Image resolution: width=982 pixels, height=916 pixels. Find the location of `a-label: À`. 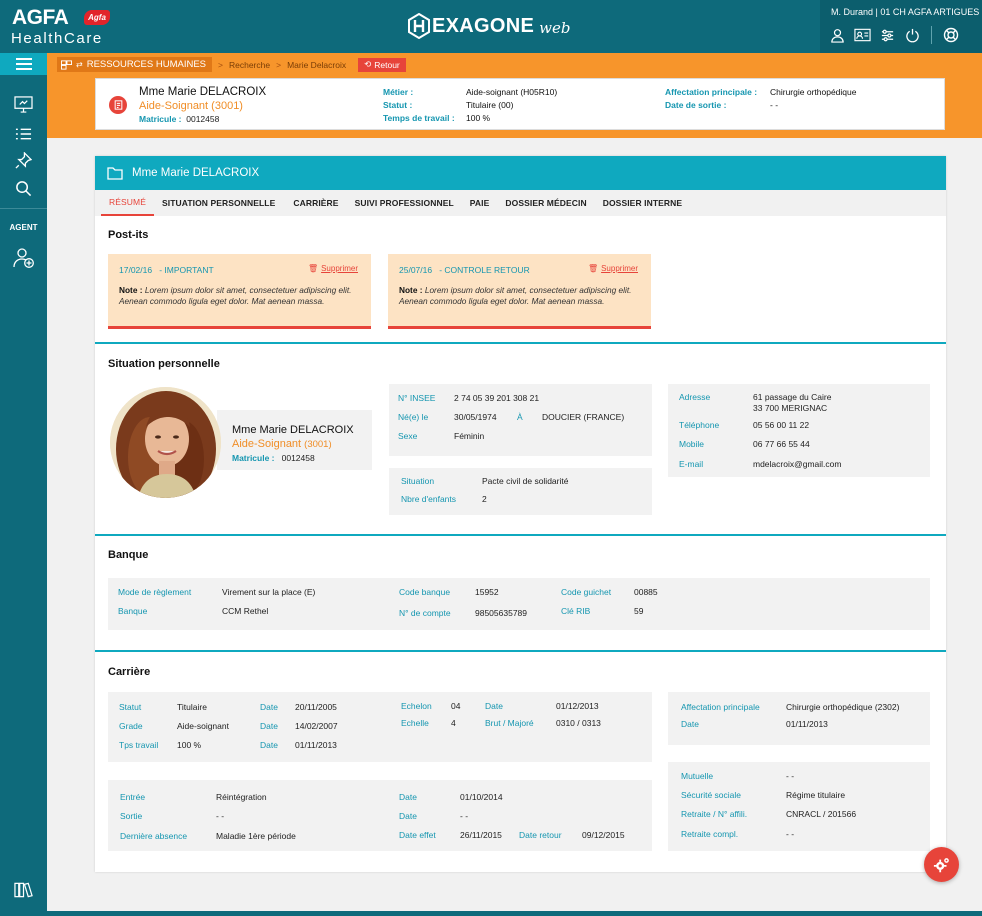

a-label: À is located at coordinates (520, 417).